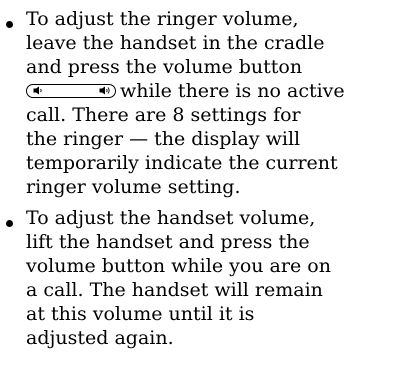 The image size is (394, 388). I want to click on text-line: ringer volume setting., so click(133, 187).